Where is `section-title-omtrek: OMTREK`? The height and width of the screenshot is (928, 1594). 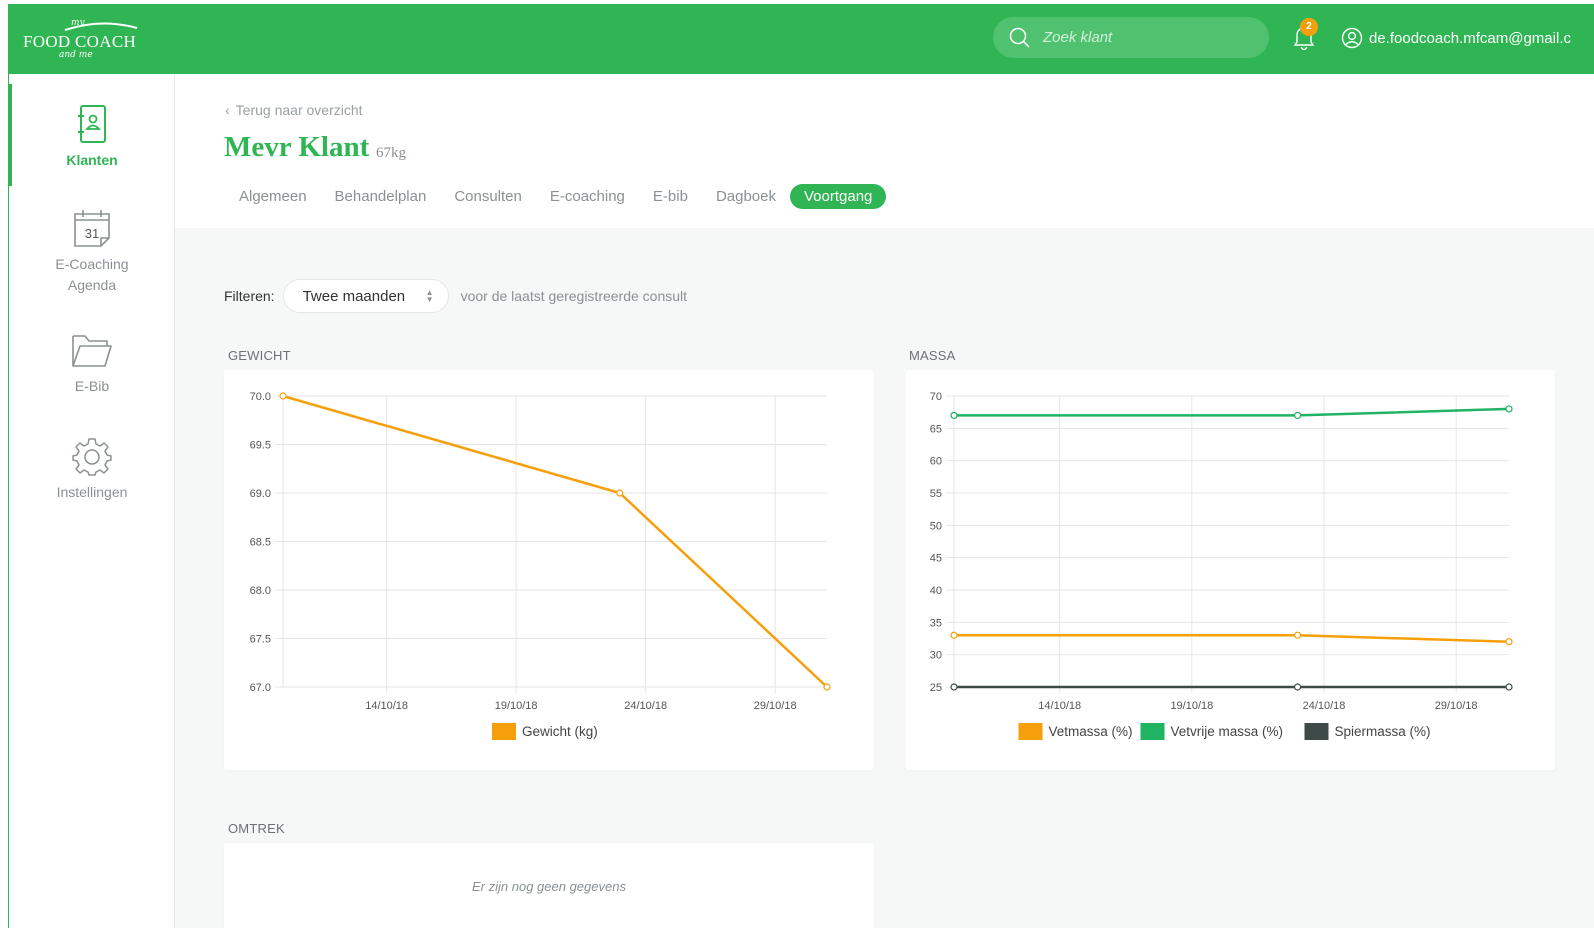 section-title-omtrek: OMTREK is located at coordinates (256, 828).